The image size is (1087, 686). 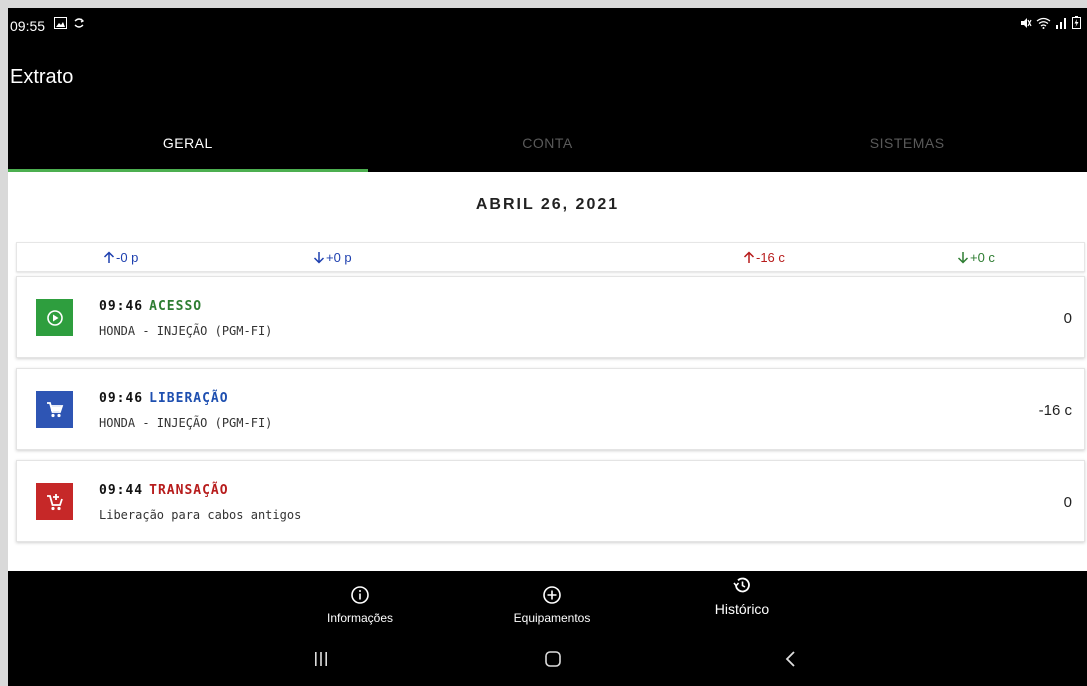 I want to click on status-time: 09:55, so click(x=28, y=26).